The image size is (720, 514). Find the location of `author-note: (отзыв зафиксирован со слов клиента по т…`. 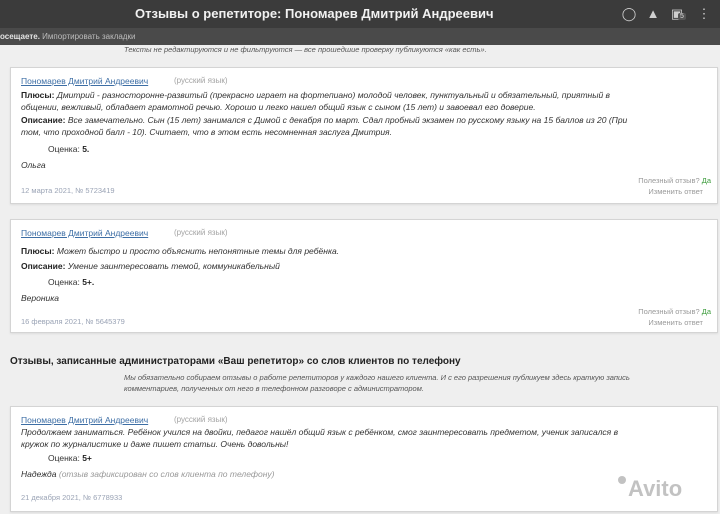

author-note: (отзыв зафиксирован со слов клиента по т… is located at coordinates (166, 474).